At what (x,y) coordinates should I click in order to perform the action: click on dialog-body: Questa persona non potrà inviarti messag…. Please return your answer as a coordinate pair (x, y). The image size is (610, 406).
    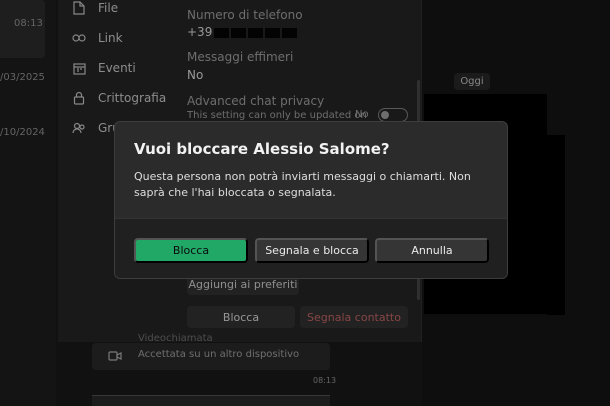
    Looking at the image, I should click on (302, 184).